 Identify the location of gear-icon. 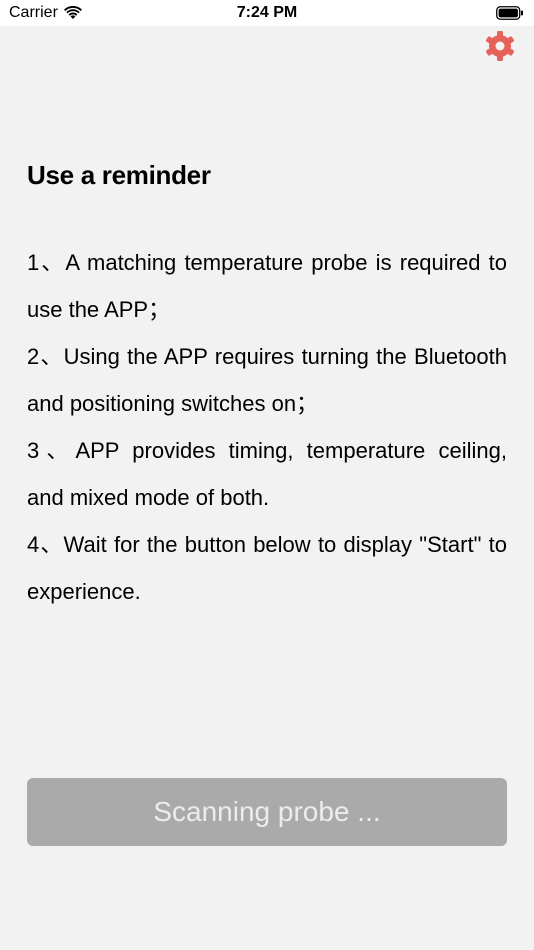
(500, 48).